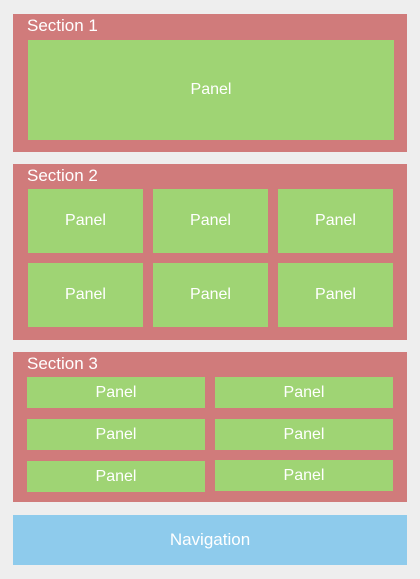 This screenshot has width=420, height=579. I want to click on section-title: Section 1, so click(62, 25).